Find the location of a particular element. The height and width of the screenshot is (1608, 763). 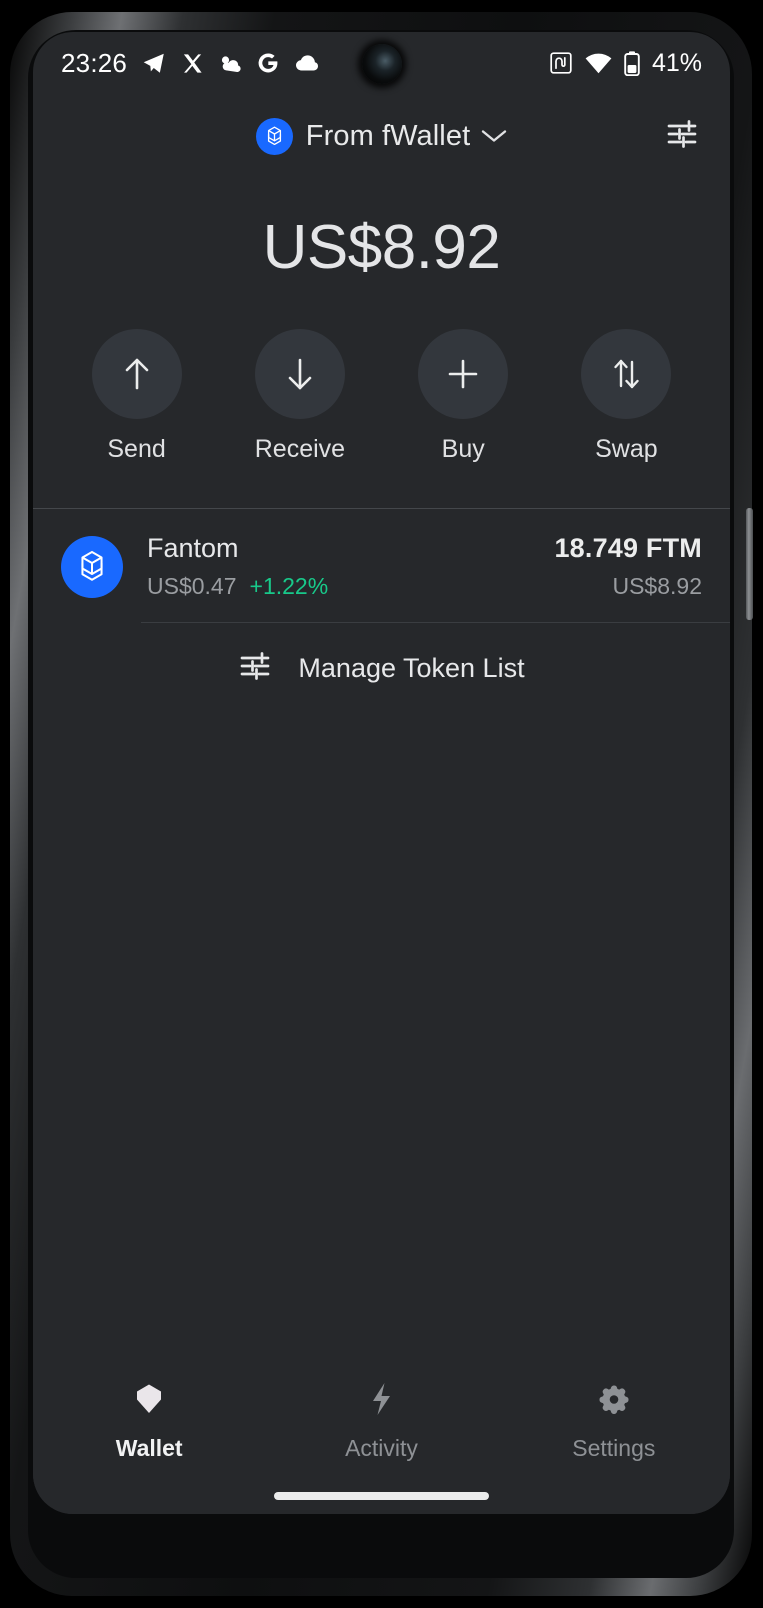

token-fiat-value-label: US$8.92 is located at coordinates (657, 586).